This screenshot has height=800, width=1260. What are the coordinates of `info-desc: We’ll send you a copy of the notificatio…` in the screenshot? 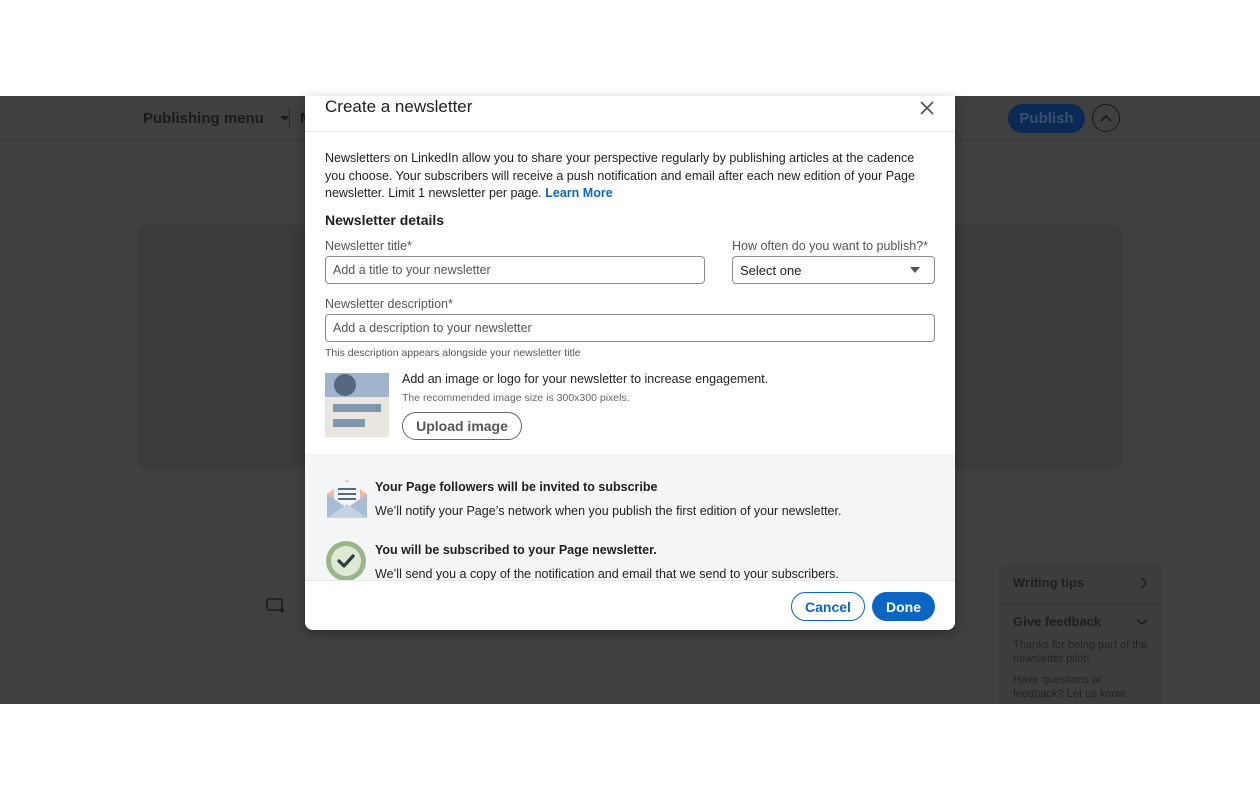 It's located at (607, 574).